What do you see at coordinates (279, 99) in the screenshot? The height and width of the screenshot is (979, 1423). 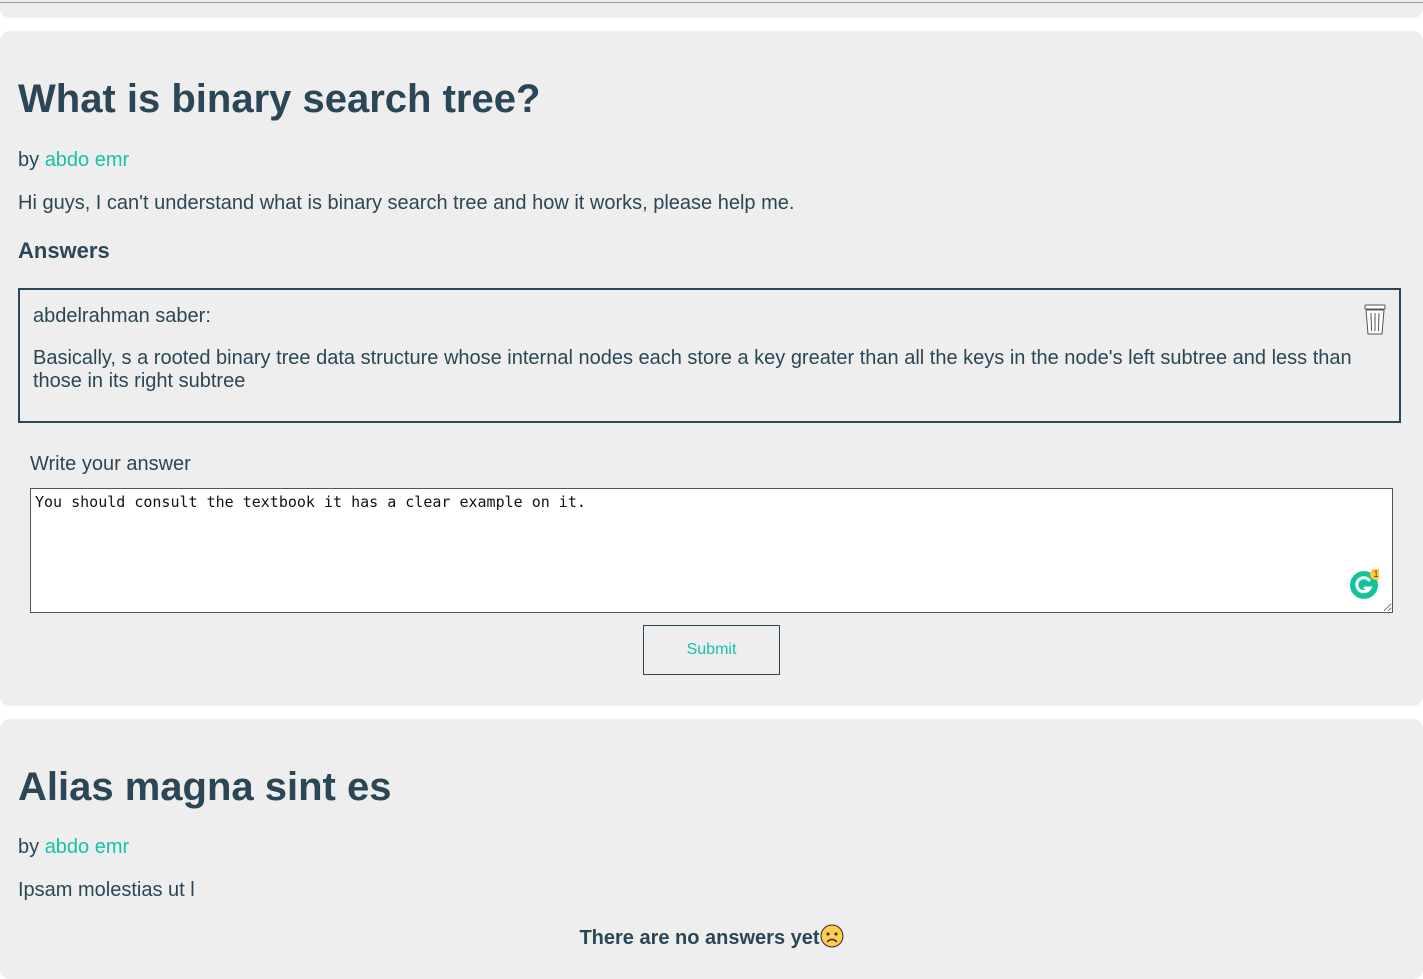 I see `question-title: What is binary search tree?` at bounding box center [279, 99].